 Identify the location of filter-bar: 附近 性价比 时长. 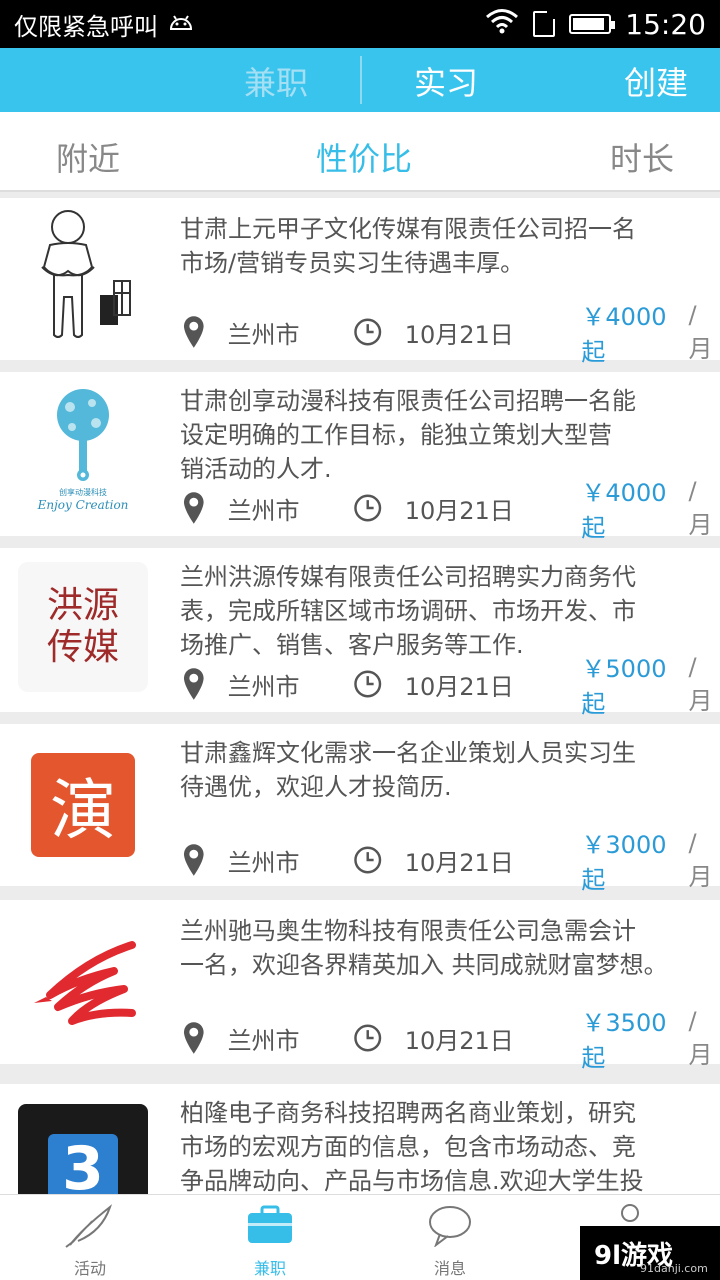
(360, 152).